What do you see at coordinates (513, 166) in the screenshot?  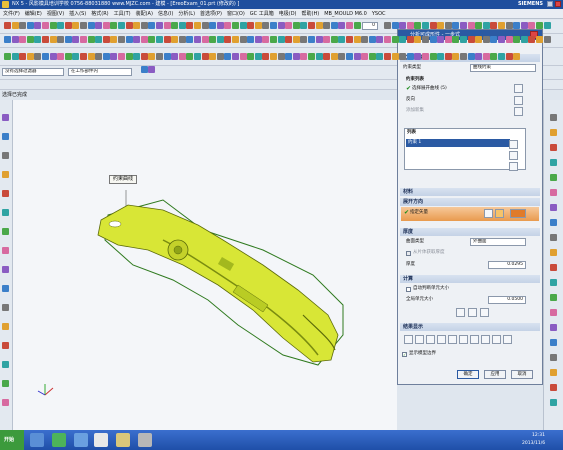 I see `move-down-button` at bounding box center [513, 166].